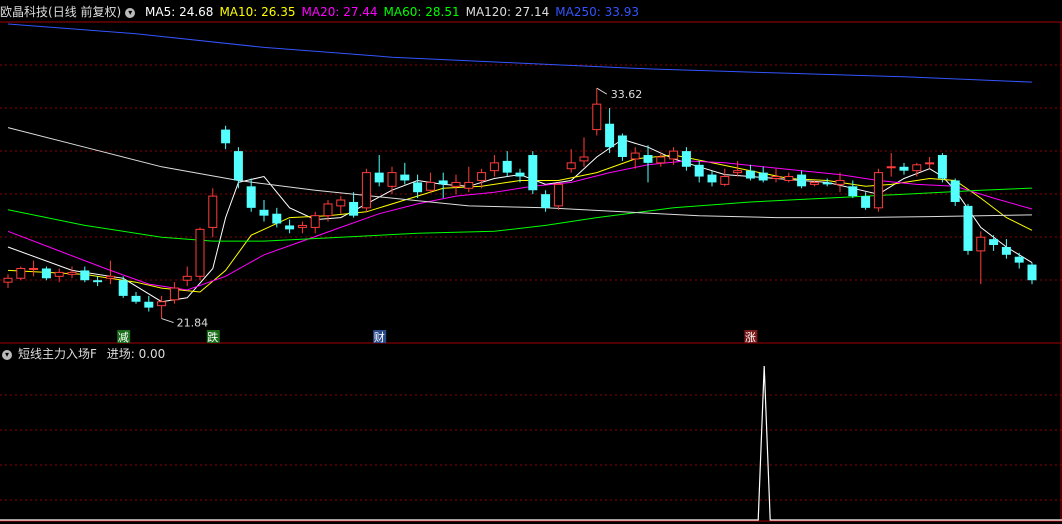 This screenshot has height=524, width=1062. What do you see at coordinates (167, 321) in the screenshot?
I see `low-marker-line` at bounding box center [167, 321].